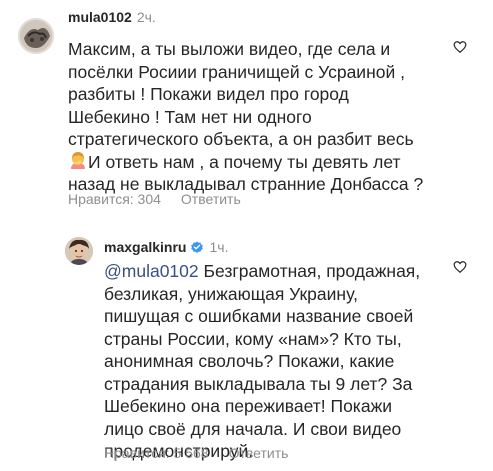 The image size is (493, 471). I want to click on comment-text-line: пишущая с ошибками название своей, so click(259, 316).